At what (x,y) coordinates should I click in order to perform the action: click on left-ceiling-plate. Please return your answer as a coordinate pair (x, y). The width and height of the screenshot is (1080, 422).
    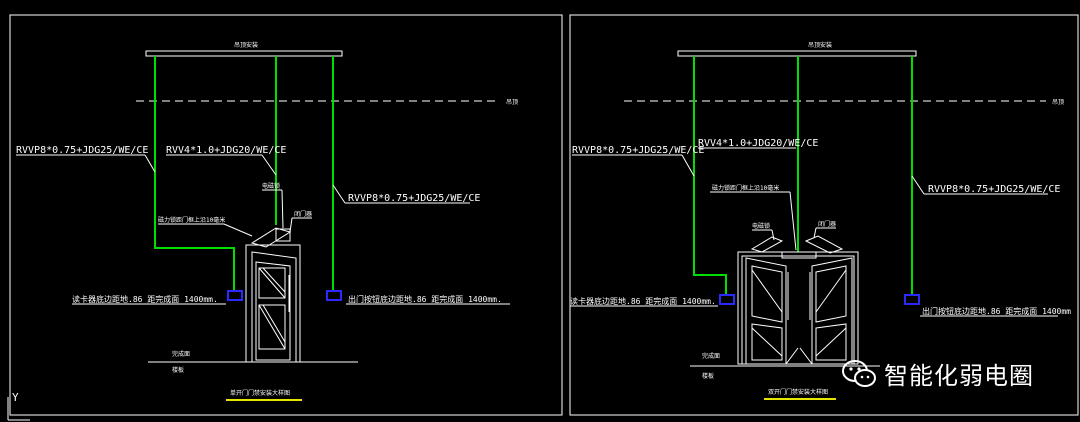
    Looking at the image, I should click on (244, 53).